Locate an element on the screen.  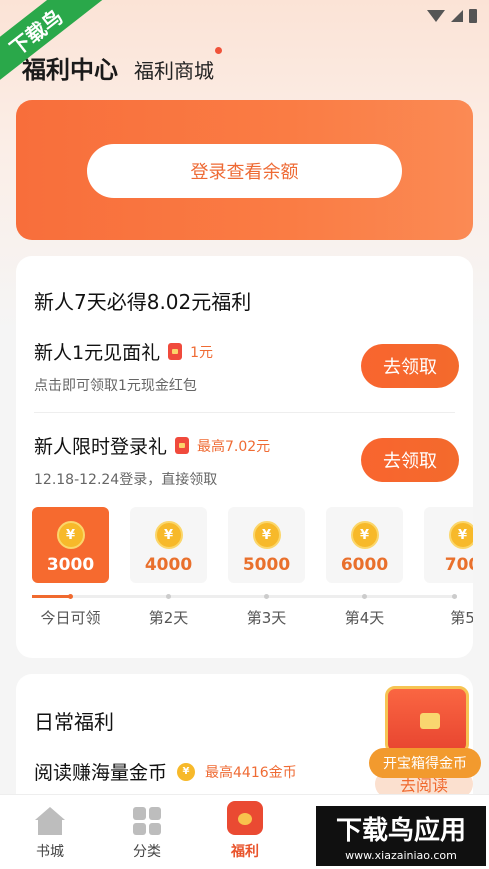
read-task-name: 阅读赚海量金币 is located at coordinates (101, 773).